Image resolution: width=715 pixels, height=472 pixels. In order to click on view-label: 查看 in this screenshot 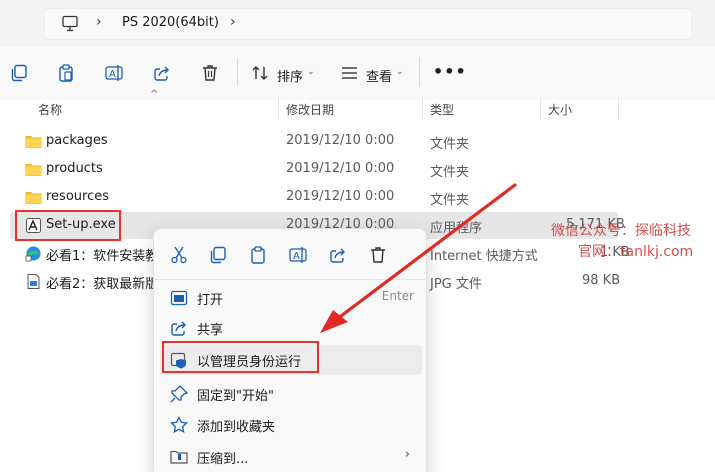, I will do `click(379, 77)`.